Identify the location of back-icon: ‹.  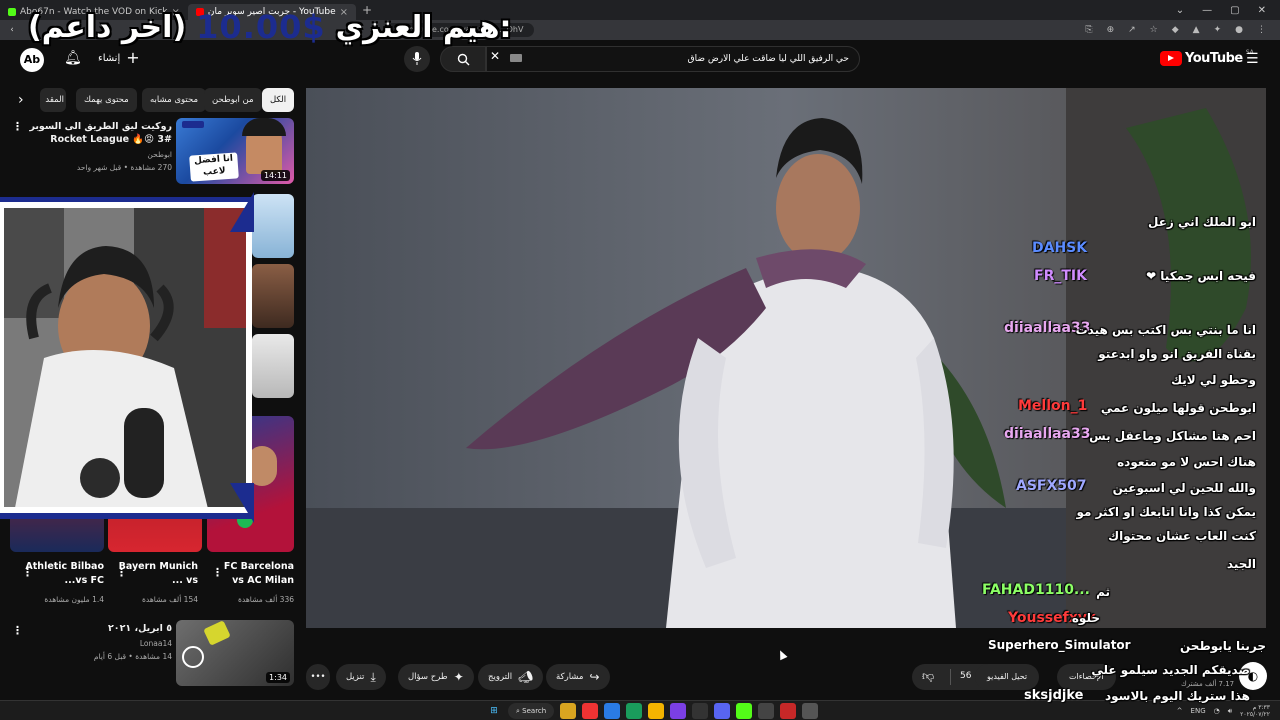
(12, 30).